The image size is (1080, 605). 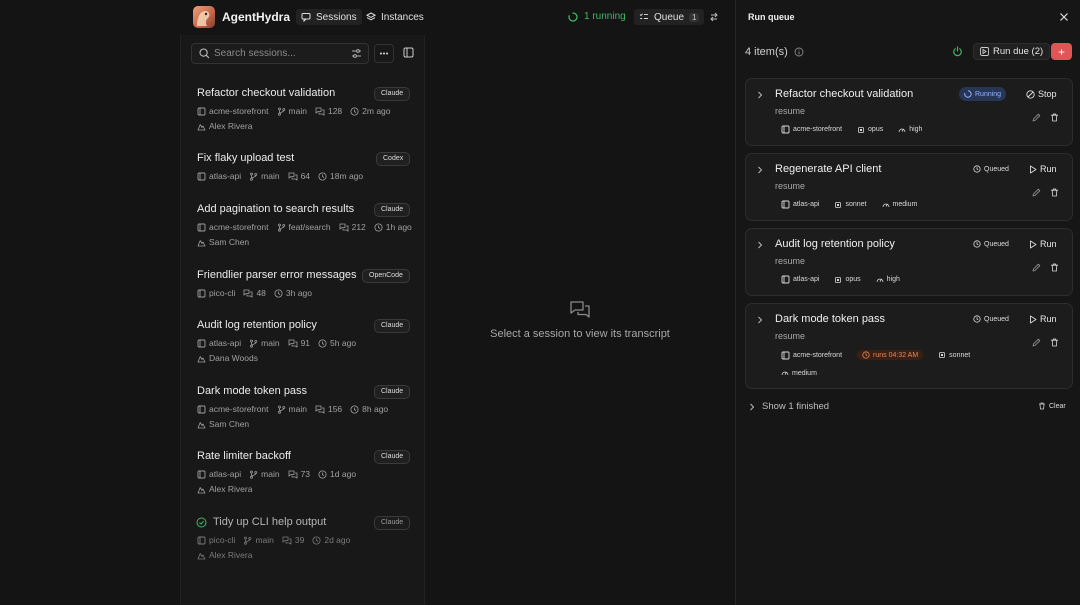 I want to click on repo-name: acme-storefront, so click(x=239, y=227).